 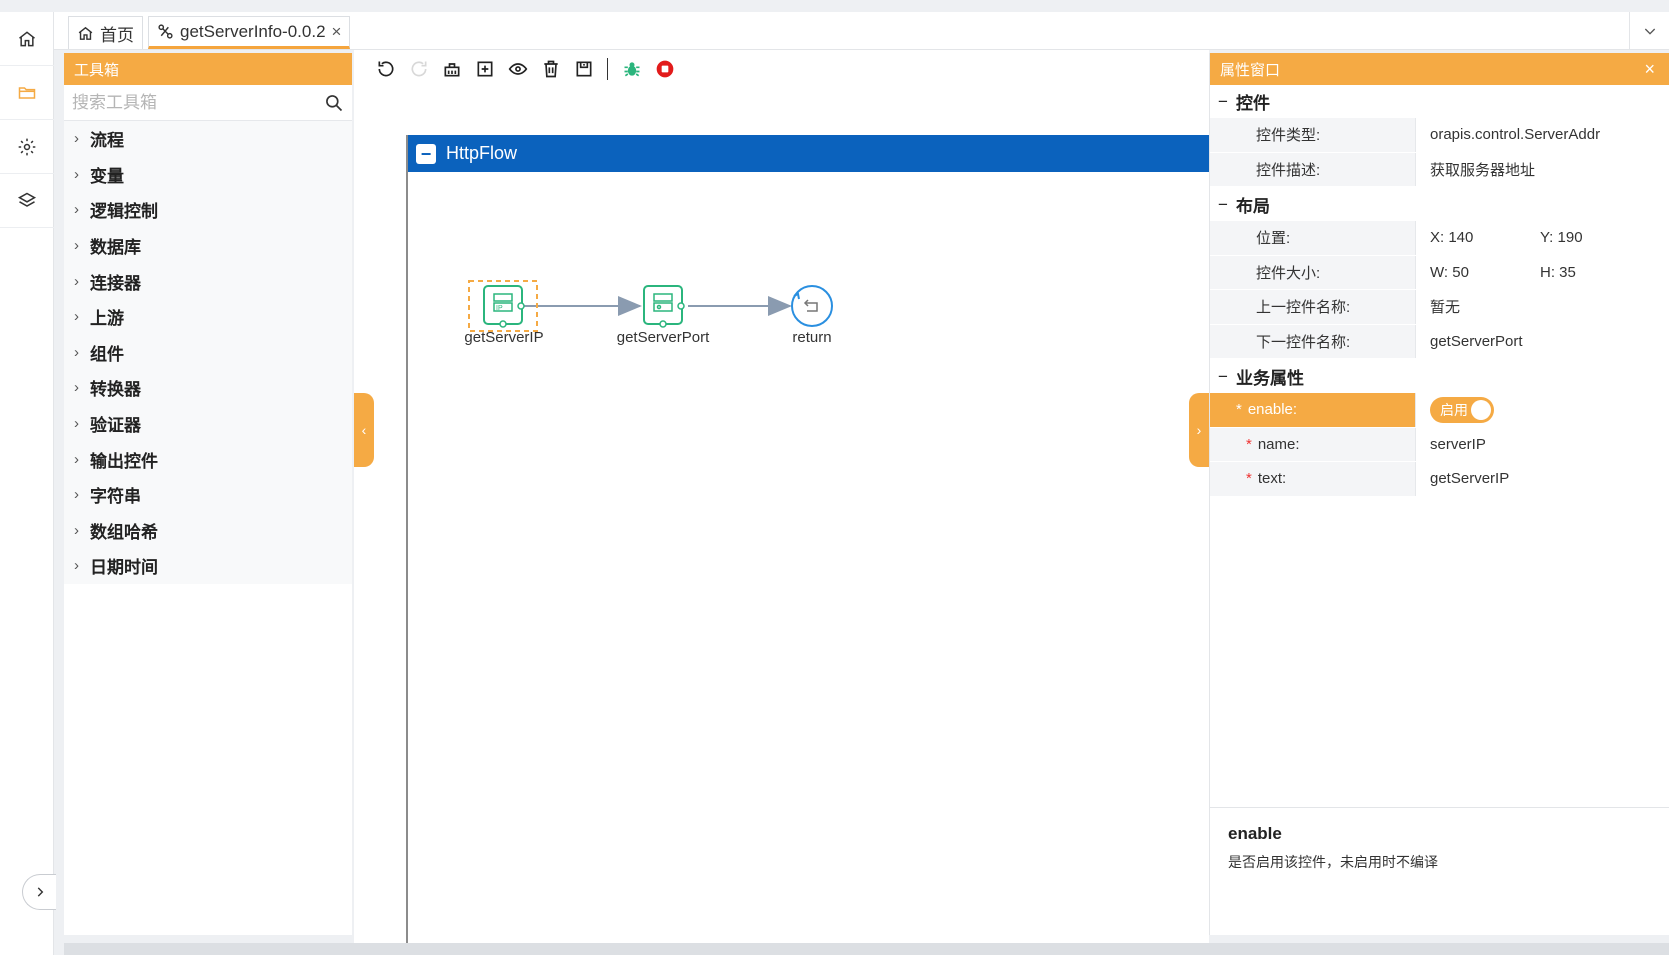 What do you see at coordinates (27, 39) in the screenshot?
I see `rail-home` at bounding box center [27, 39].